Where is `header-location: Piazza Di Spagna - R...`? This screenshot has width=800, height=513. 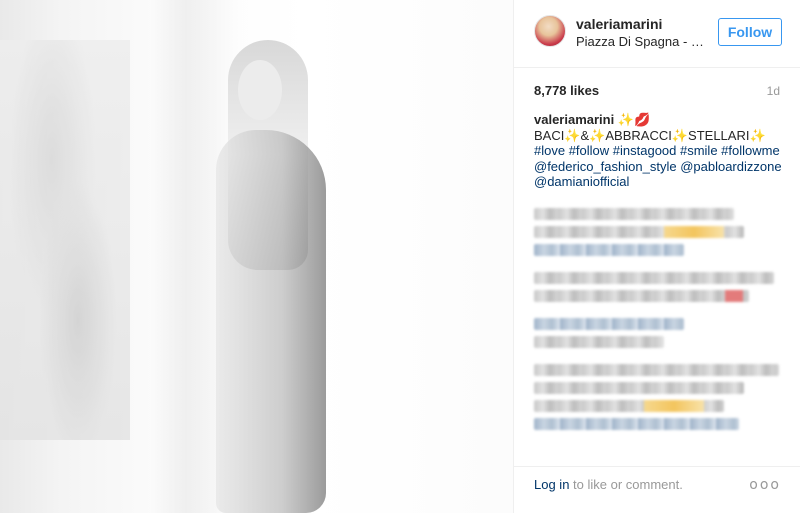
header-location: Piazza Di Spagna - R... is located at coordinates (641, 41).